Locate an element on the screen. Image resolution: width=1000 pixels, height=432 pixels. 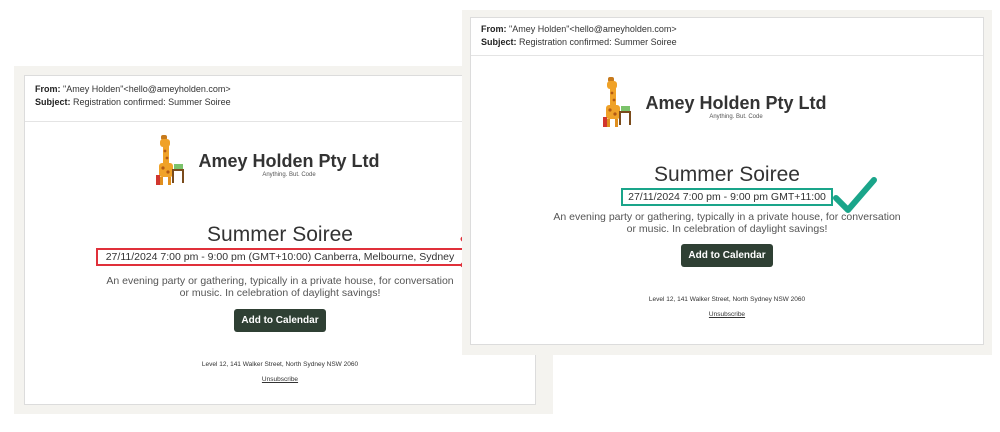
event-datetime-wrap: 27/11/2024 7:00 pm - 9:00 pm GMT+11:00 is located at coordinates (727, 196).